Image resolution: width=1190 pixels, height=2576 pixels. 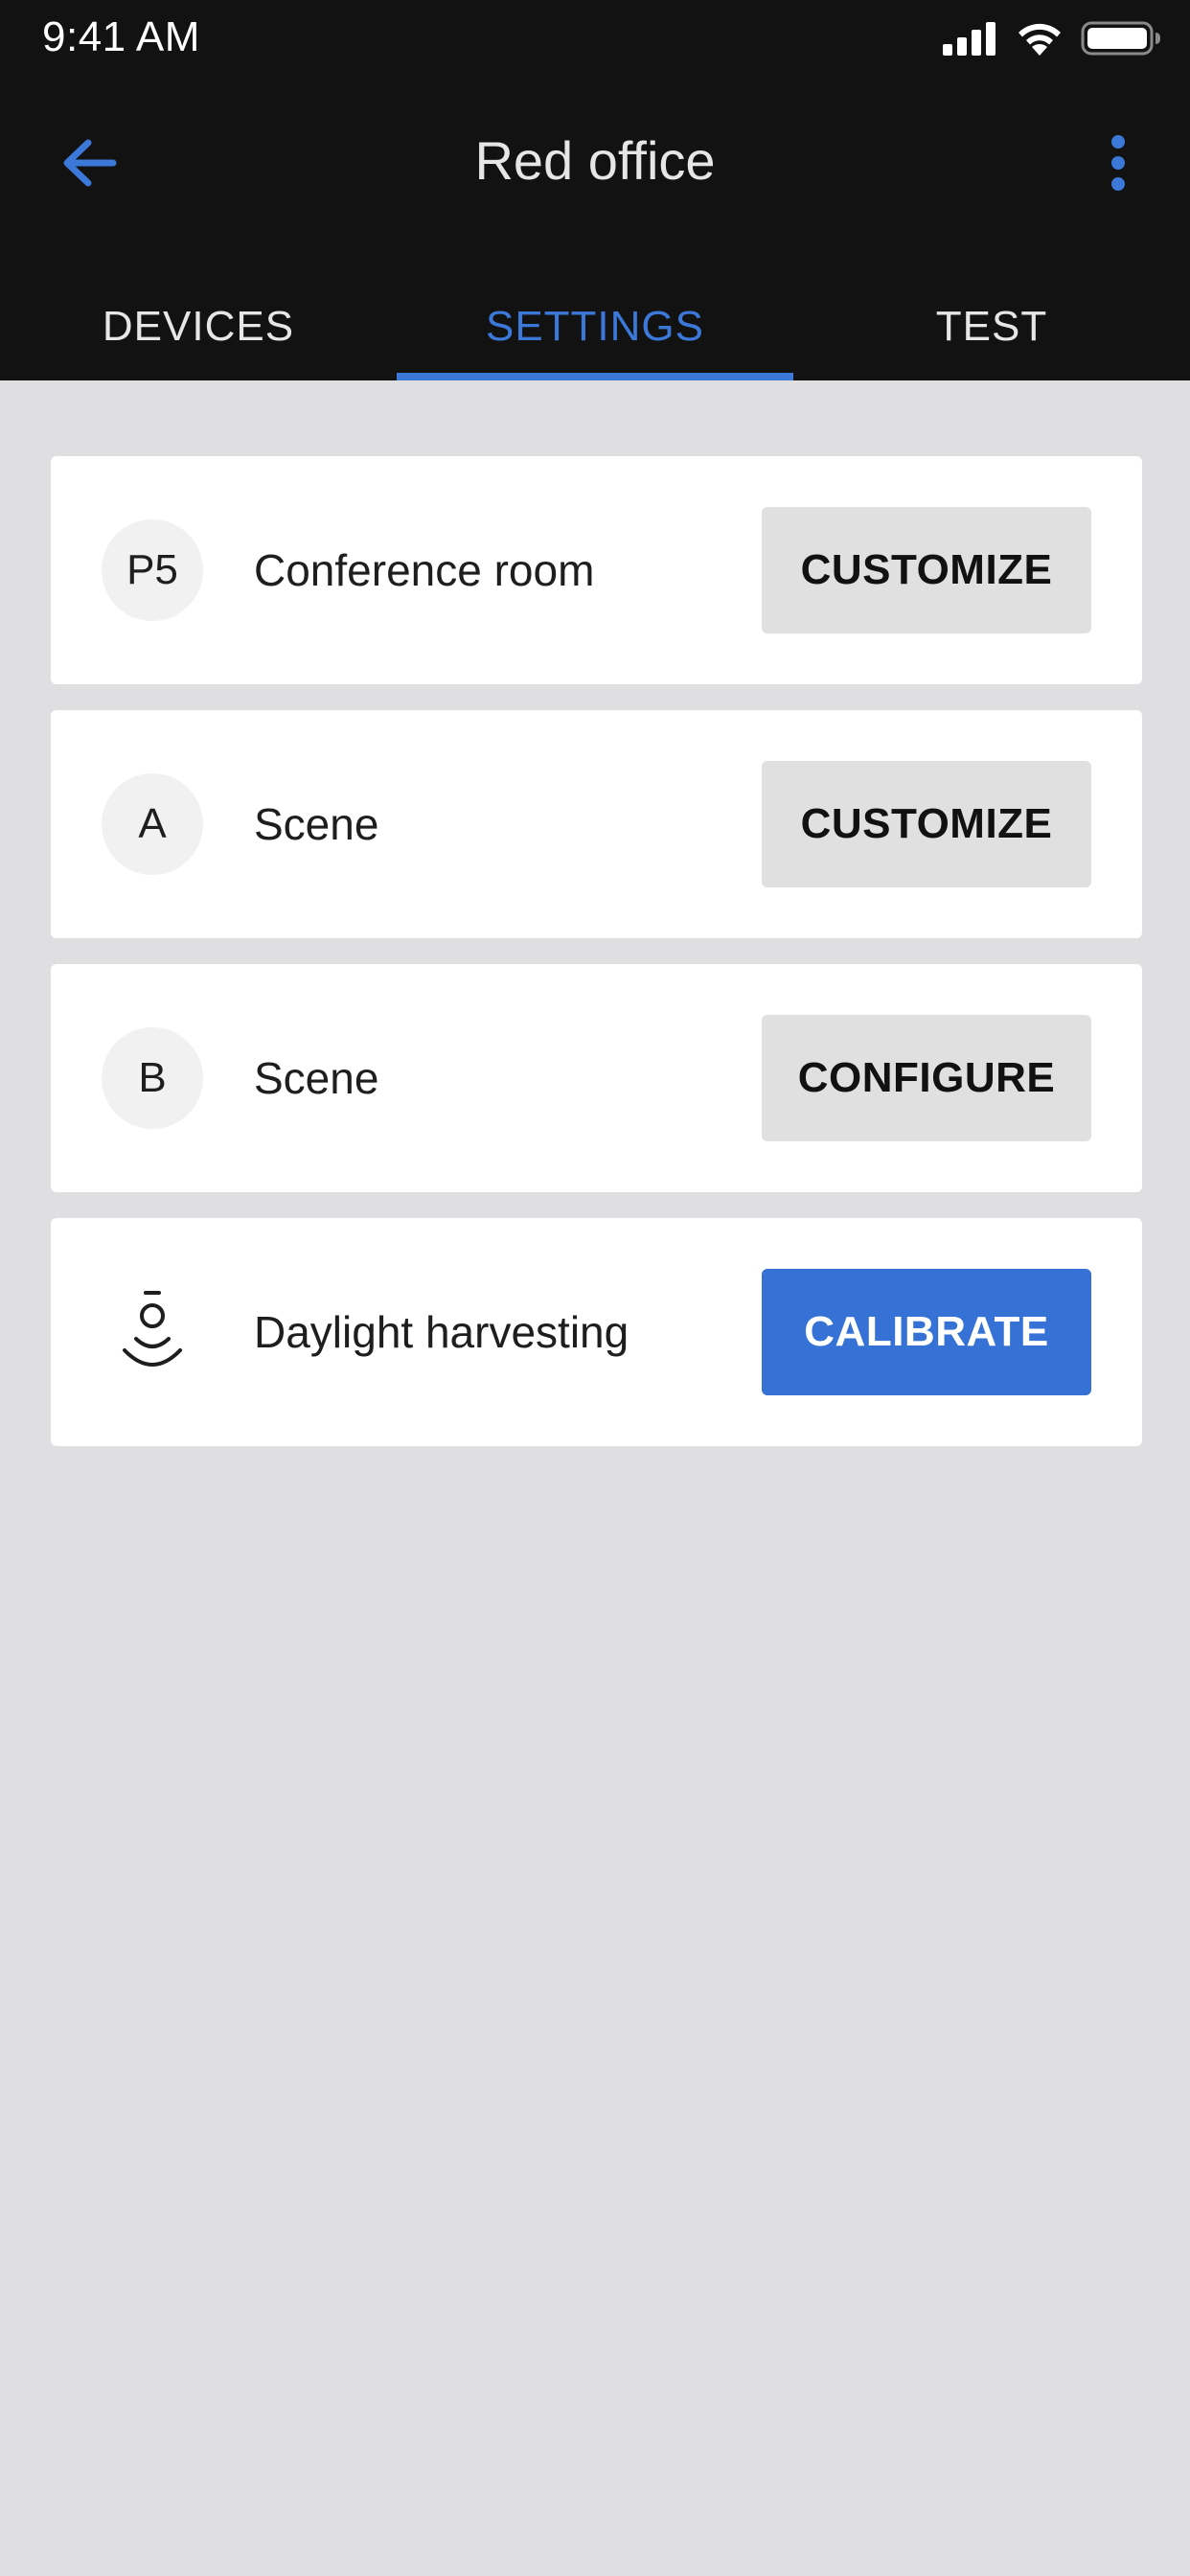 I want to click on tab-label: SETTINGS, so click(x=595, y=327).